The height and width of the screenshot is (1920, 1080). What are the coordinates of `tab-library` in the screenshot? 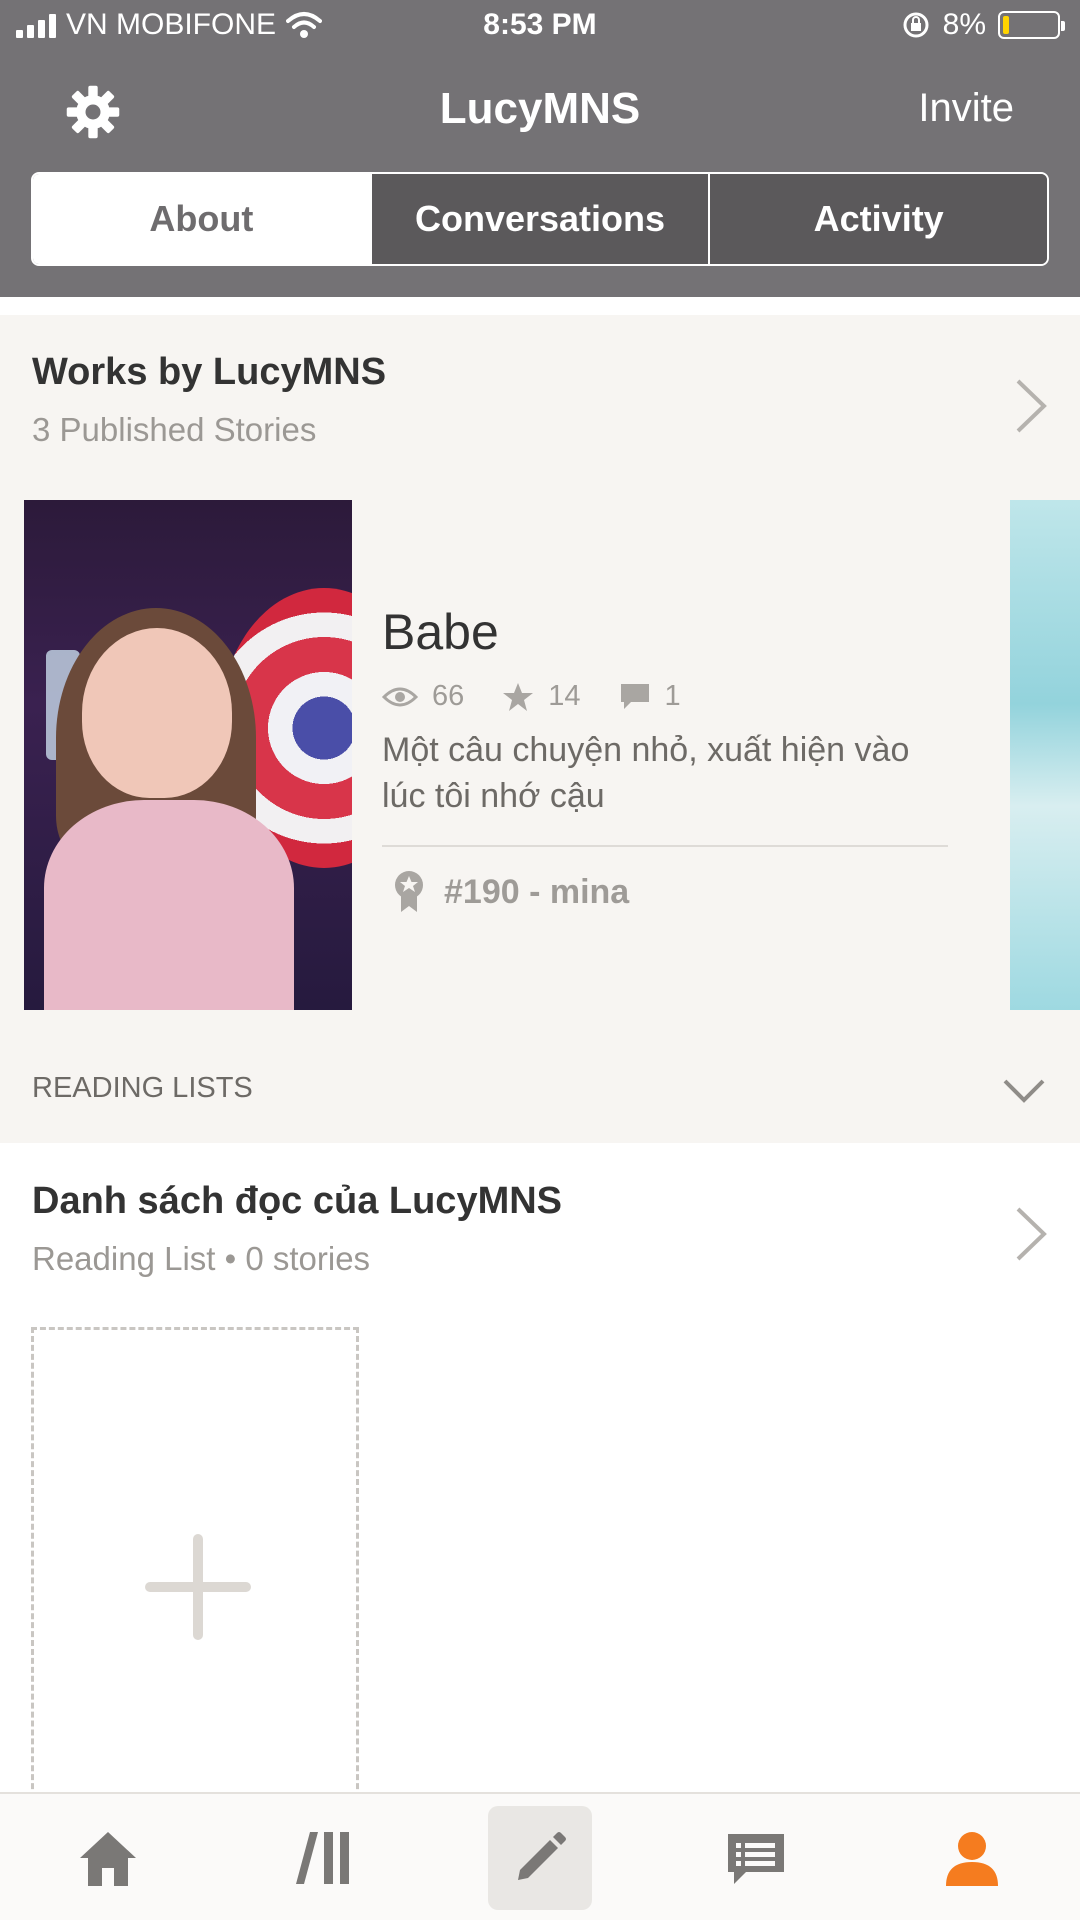 It's located at (324, 1858).